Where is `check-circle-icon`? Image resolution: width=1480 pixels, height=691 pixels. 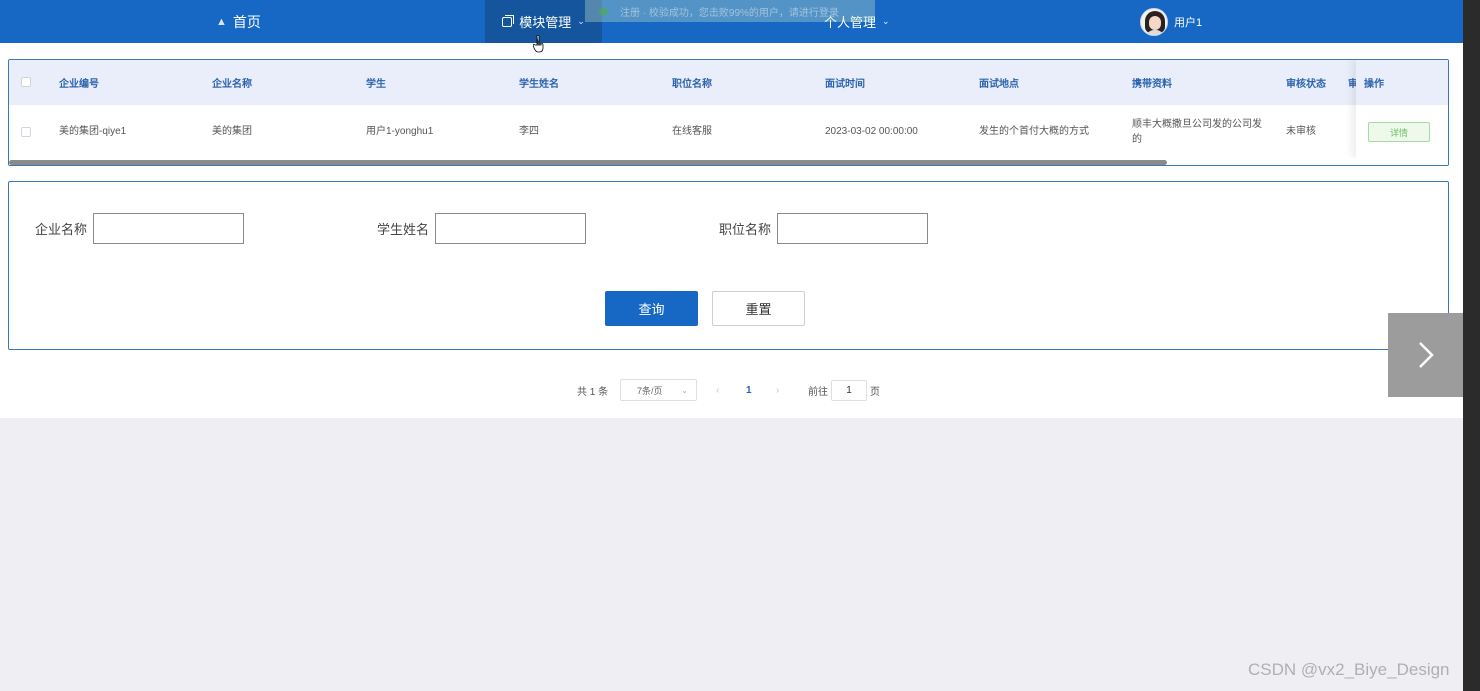 check-circle-icon is located at coordinates (603, 11).